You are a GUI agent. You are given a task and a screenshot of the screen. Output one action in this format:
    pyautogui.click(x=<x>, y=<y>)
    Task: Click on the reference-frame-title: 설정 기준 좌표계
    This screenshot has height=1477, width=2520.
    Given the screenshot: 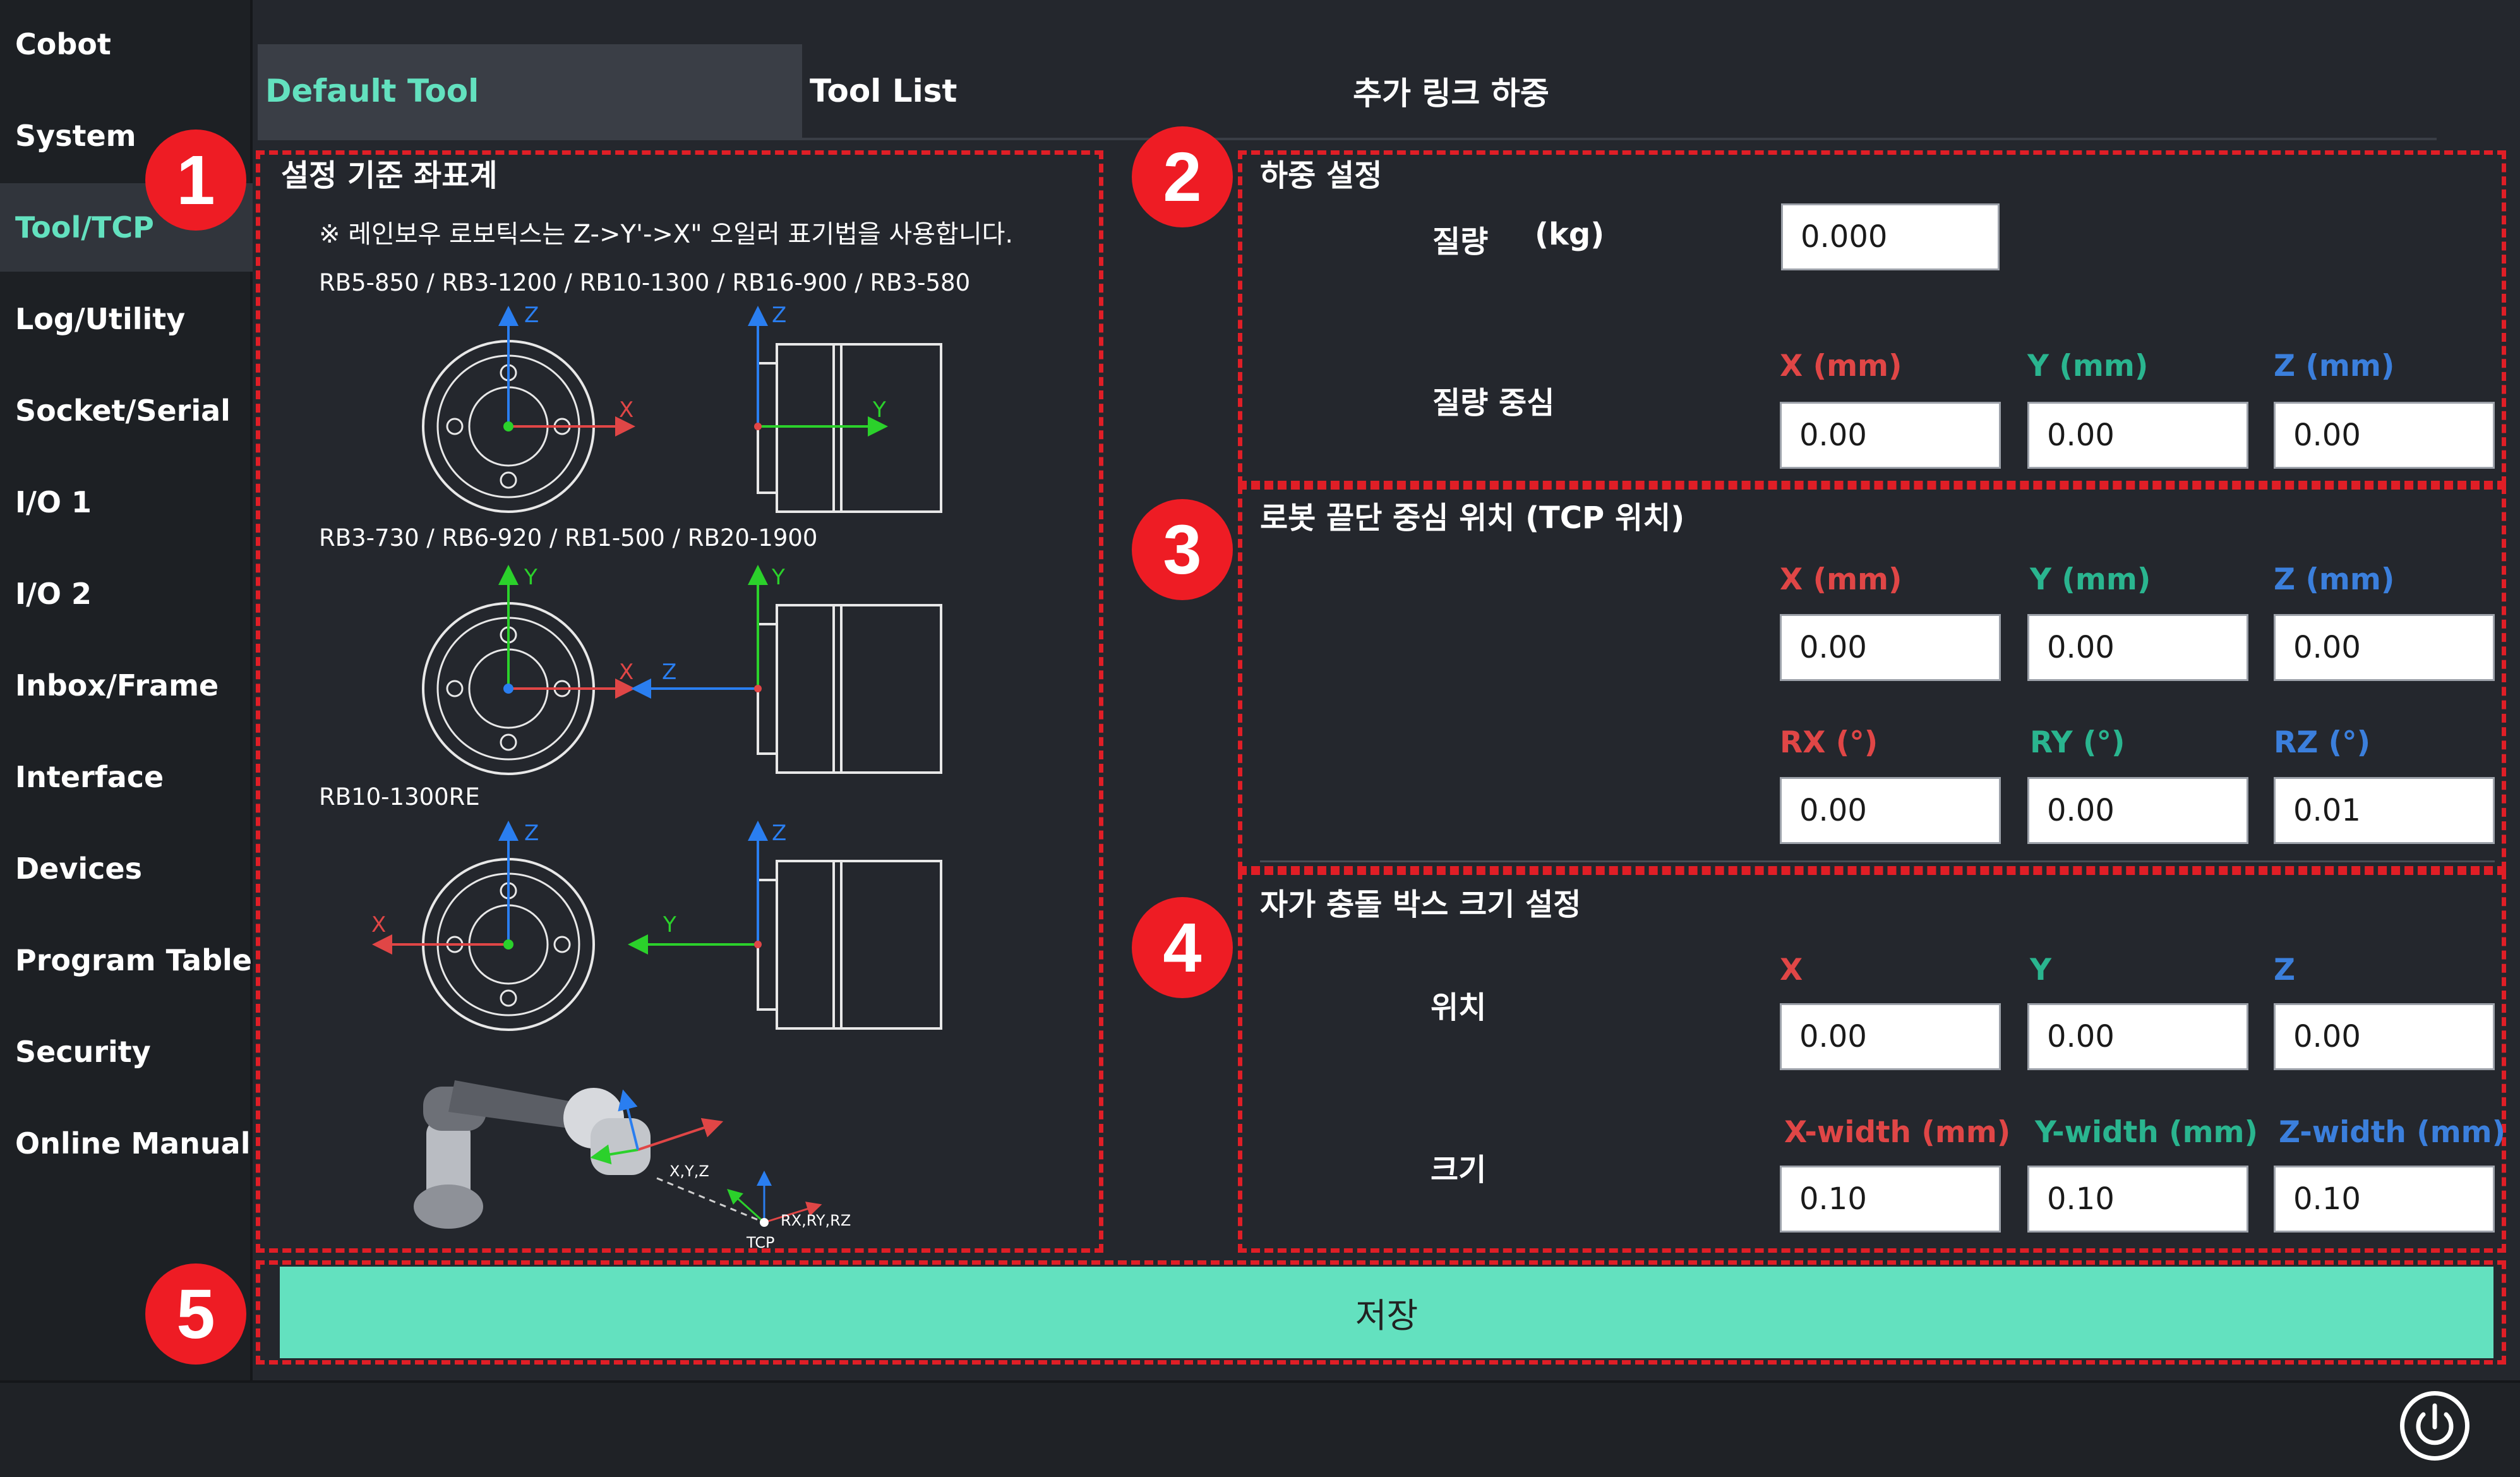 What is the action you would take?
    pyautogui.click(x=389, y=176)
    